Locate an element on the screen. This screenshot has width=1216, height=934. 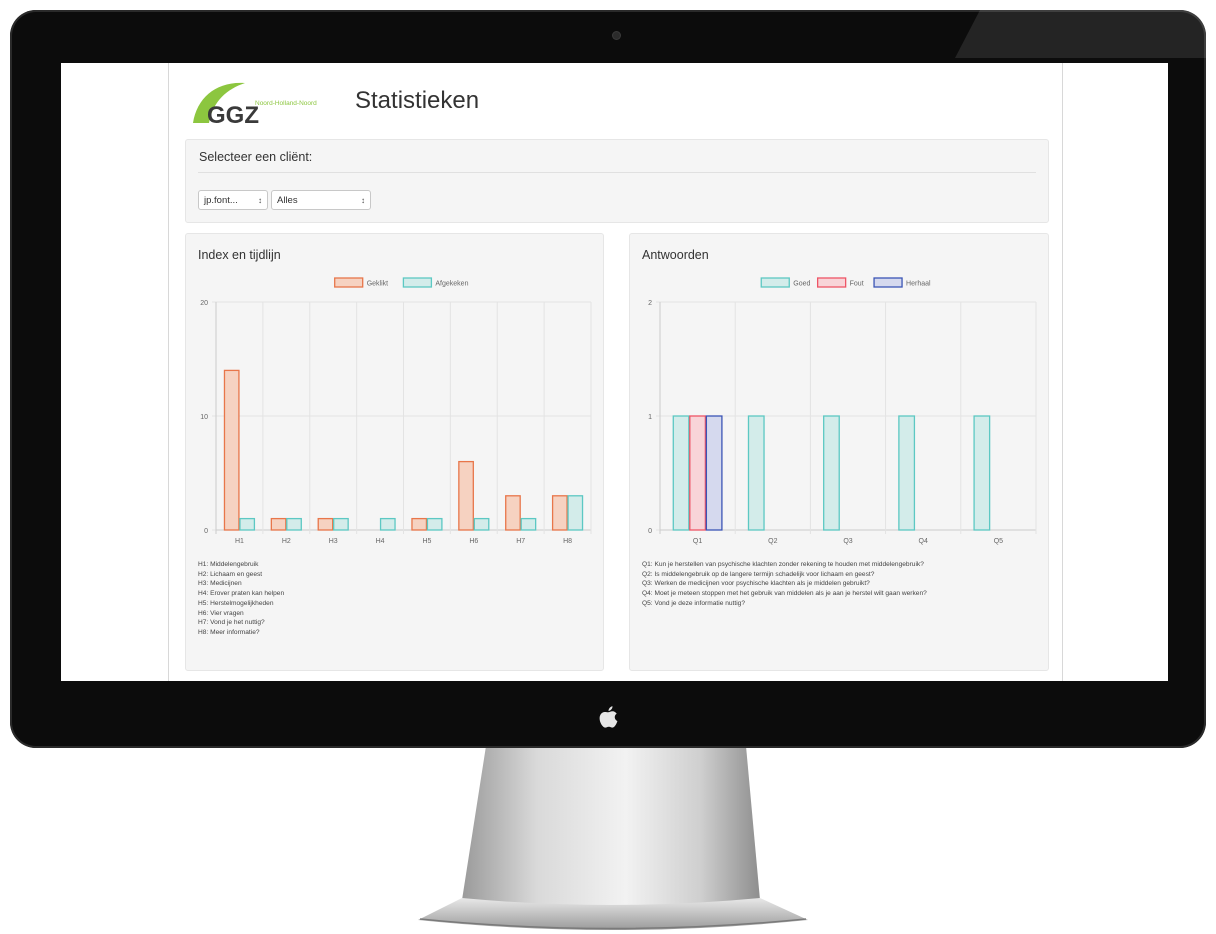
x-tick-label: Q4 is located at coordinates (923, 541).